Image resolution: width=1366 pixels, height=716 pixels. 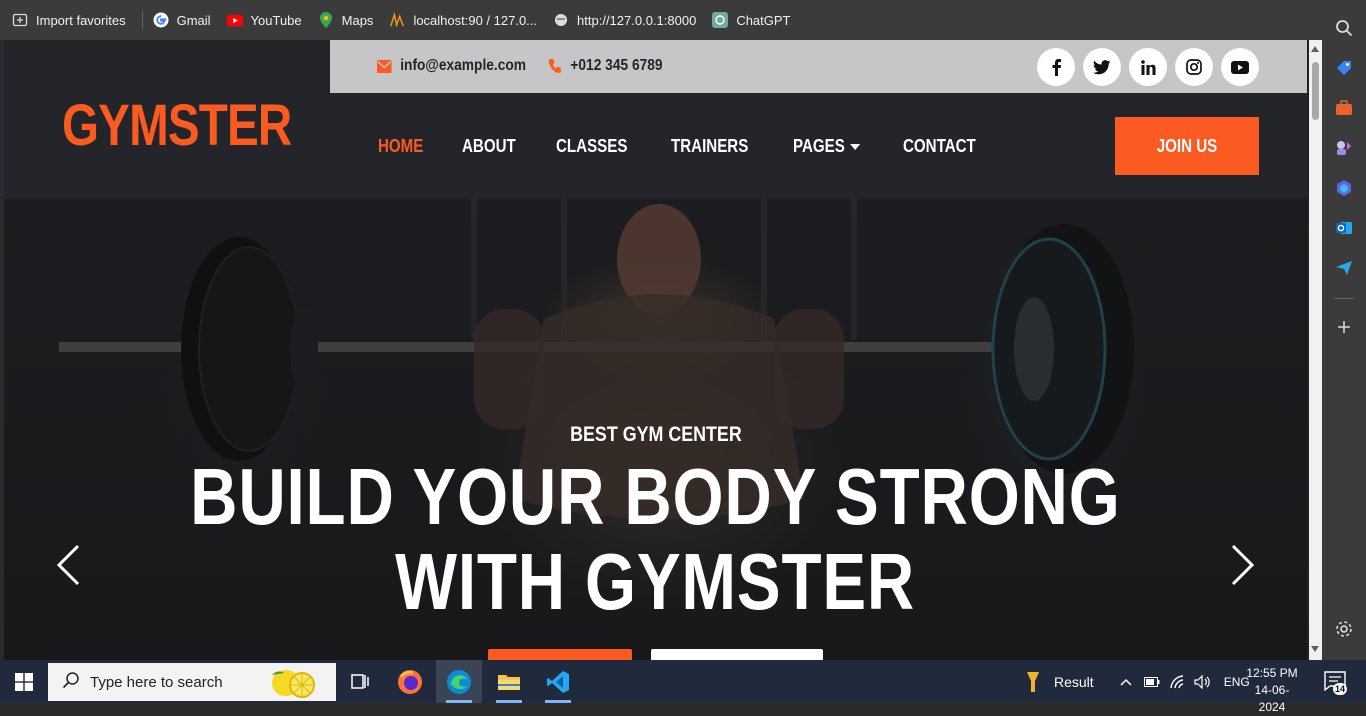 What do you see at coordinates (142, 20) in the screenshot?
I see `bookmark-separator` at bounding box center [142, 20].